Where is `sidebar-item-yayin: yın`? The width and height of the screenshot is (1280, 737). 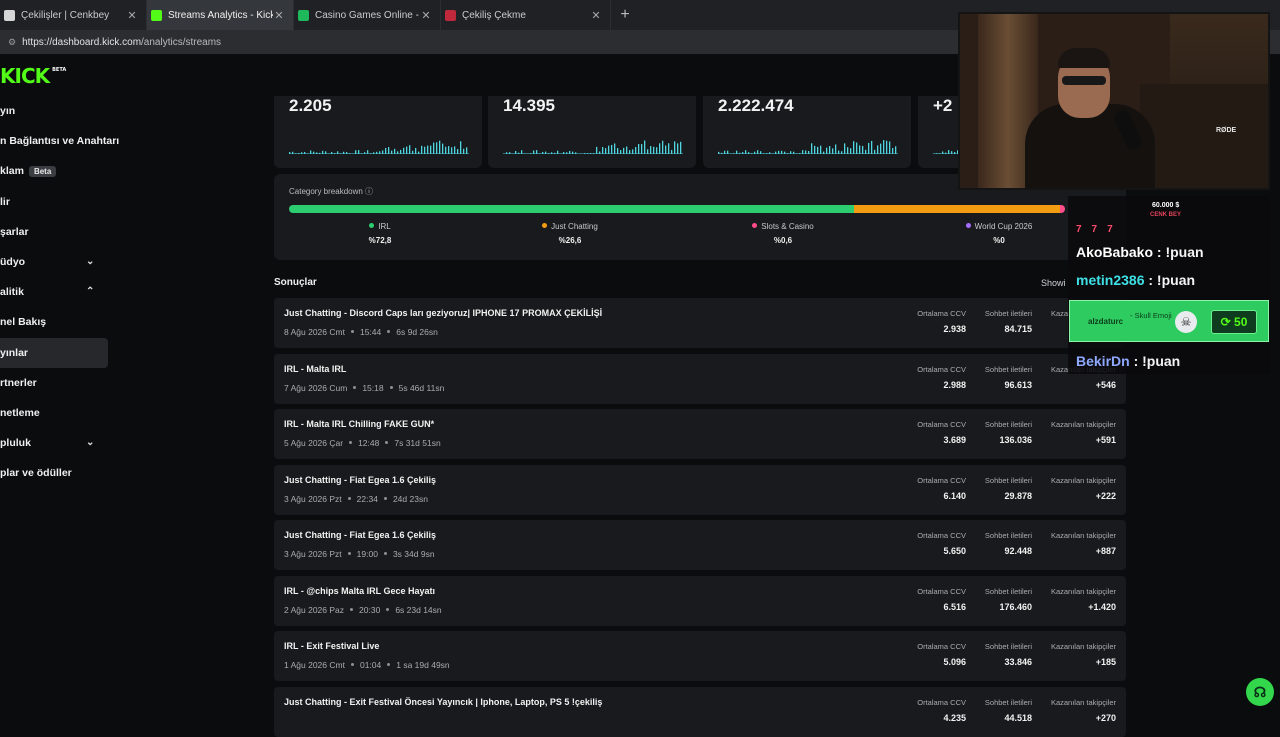 sidebar-item-yayin: yın is located at coordinates (54, 111).